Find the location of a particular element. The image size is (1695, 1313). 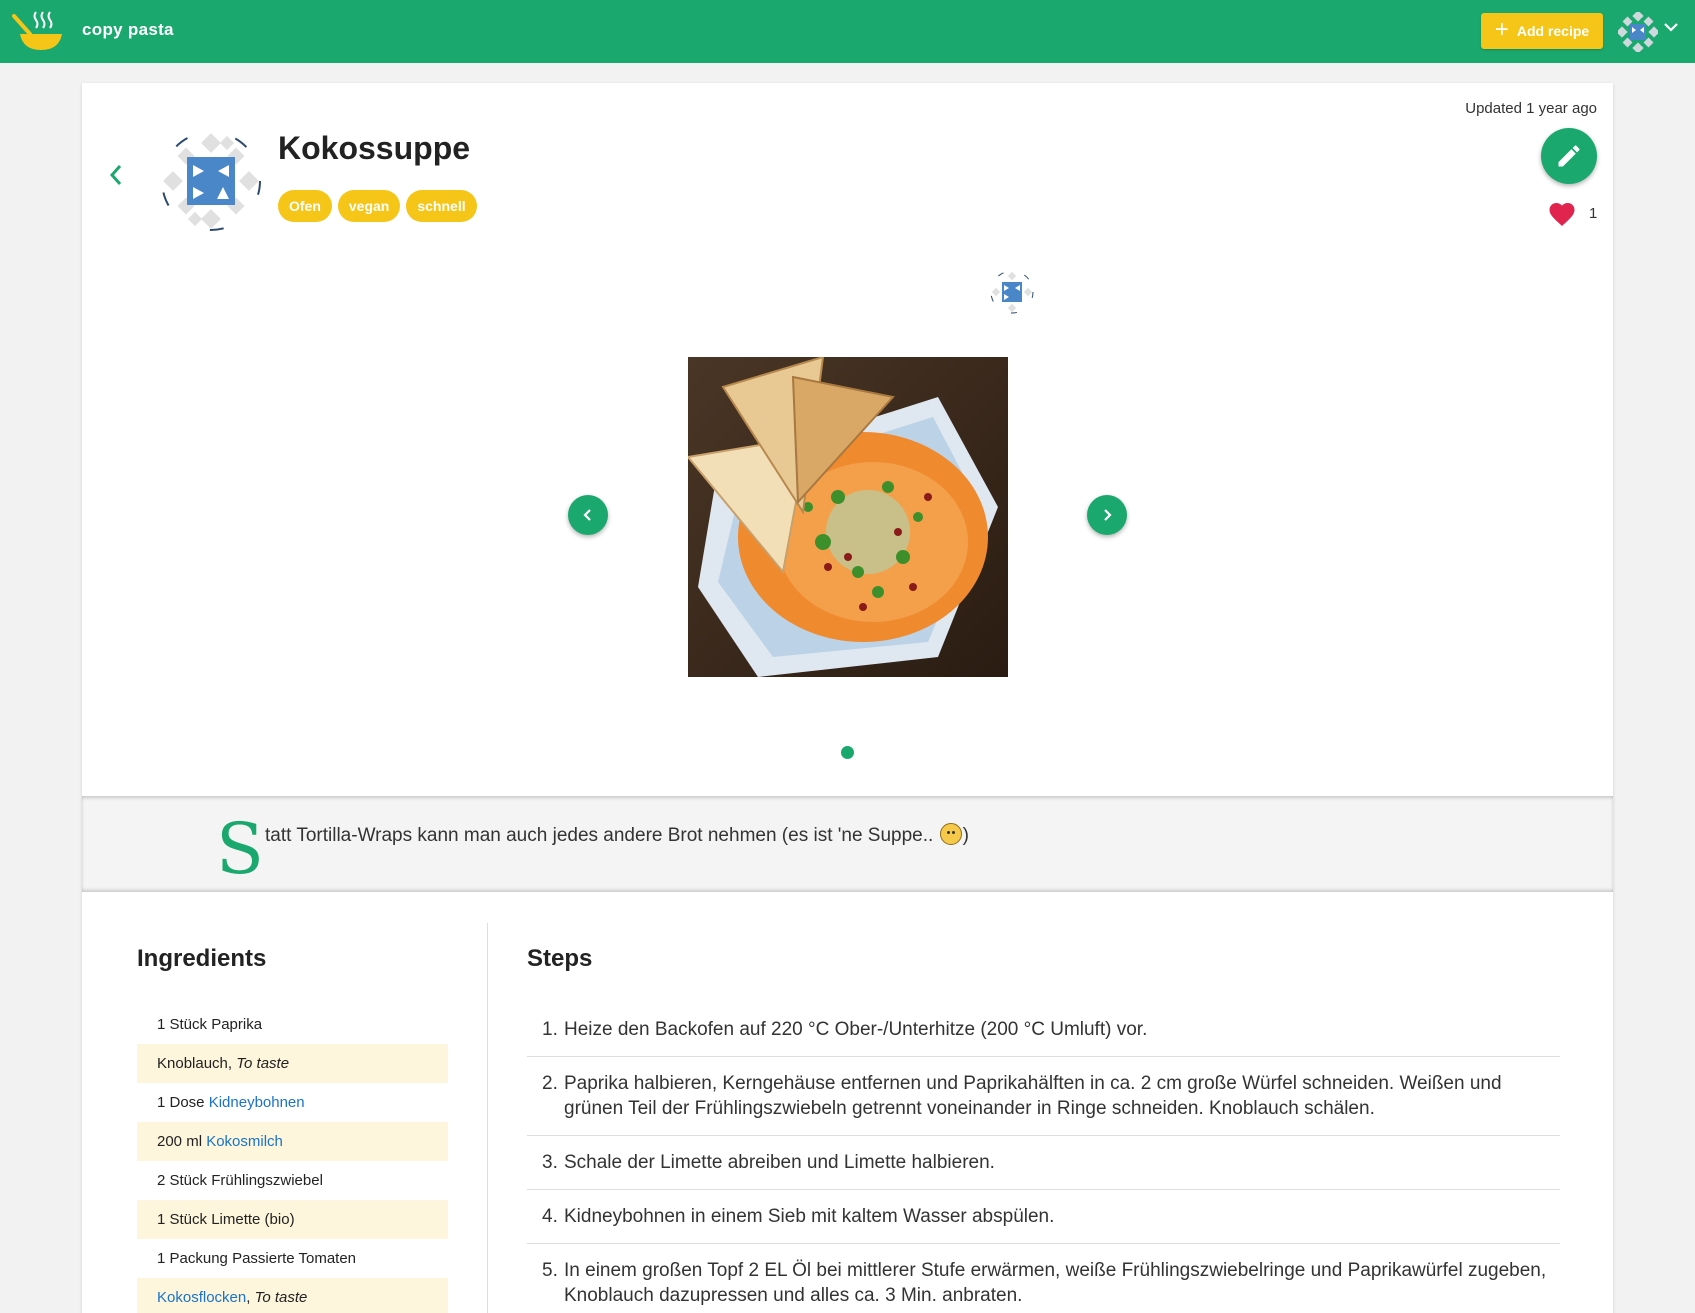

ingredient-quantity: 1 Dose is located at coordinates (181, 1102).